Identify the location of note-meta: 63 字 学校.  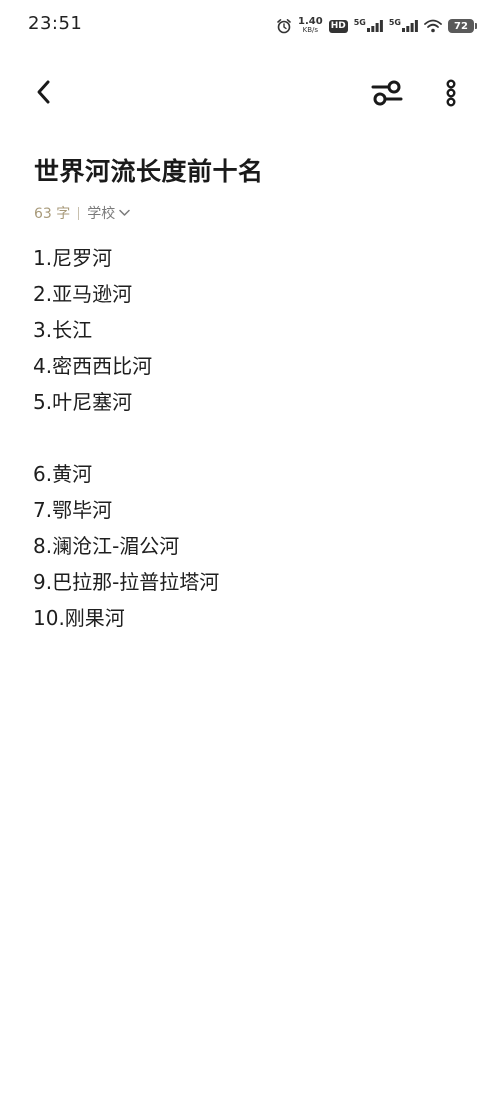
(82, 213).